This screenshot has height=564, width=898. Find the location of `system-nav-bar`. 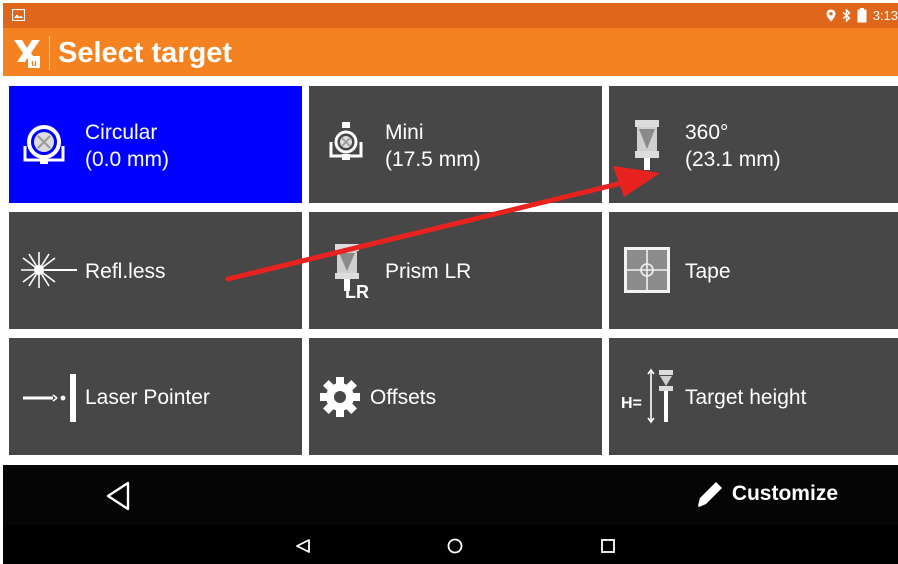

system-nav-bar is located at coordinates (450, 544).